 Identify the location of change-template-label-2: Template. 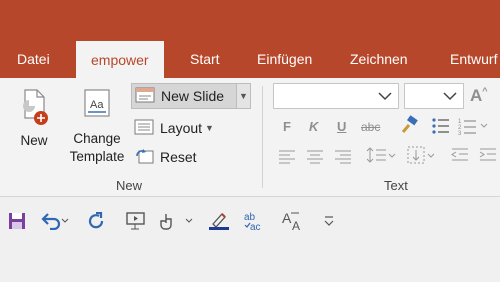
(97, 156).